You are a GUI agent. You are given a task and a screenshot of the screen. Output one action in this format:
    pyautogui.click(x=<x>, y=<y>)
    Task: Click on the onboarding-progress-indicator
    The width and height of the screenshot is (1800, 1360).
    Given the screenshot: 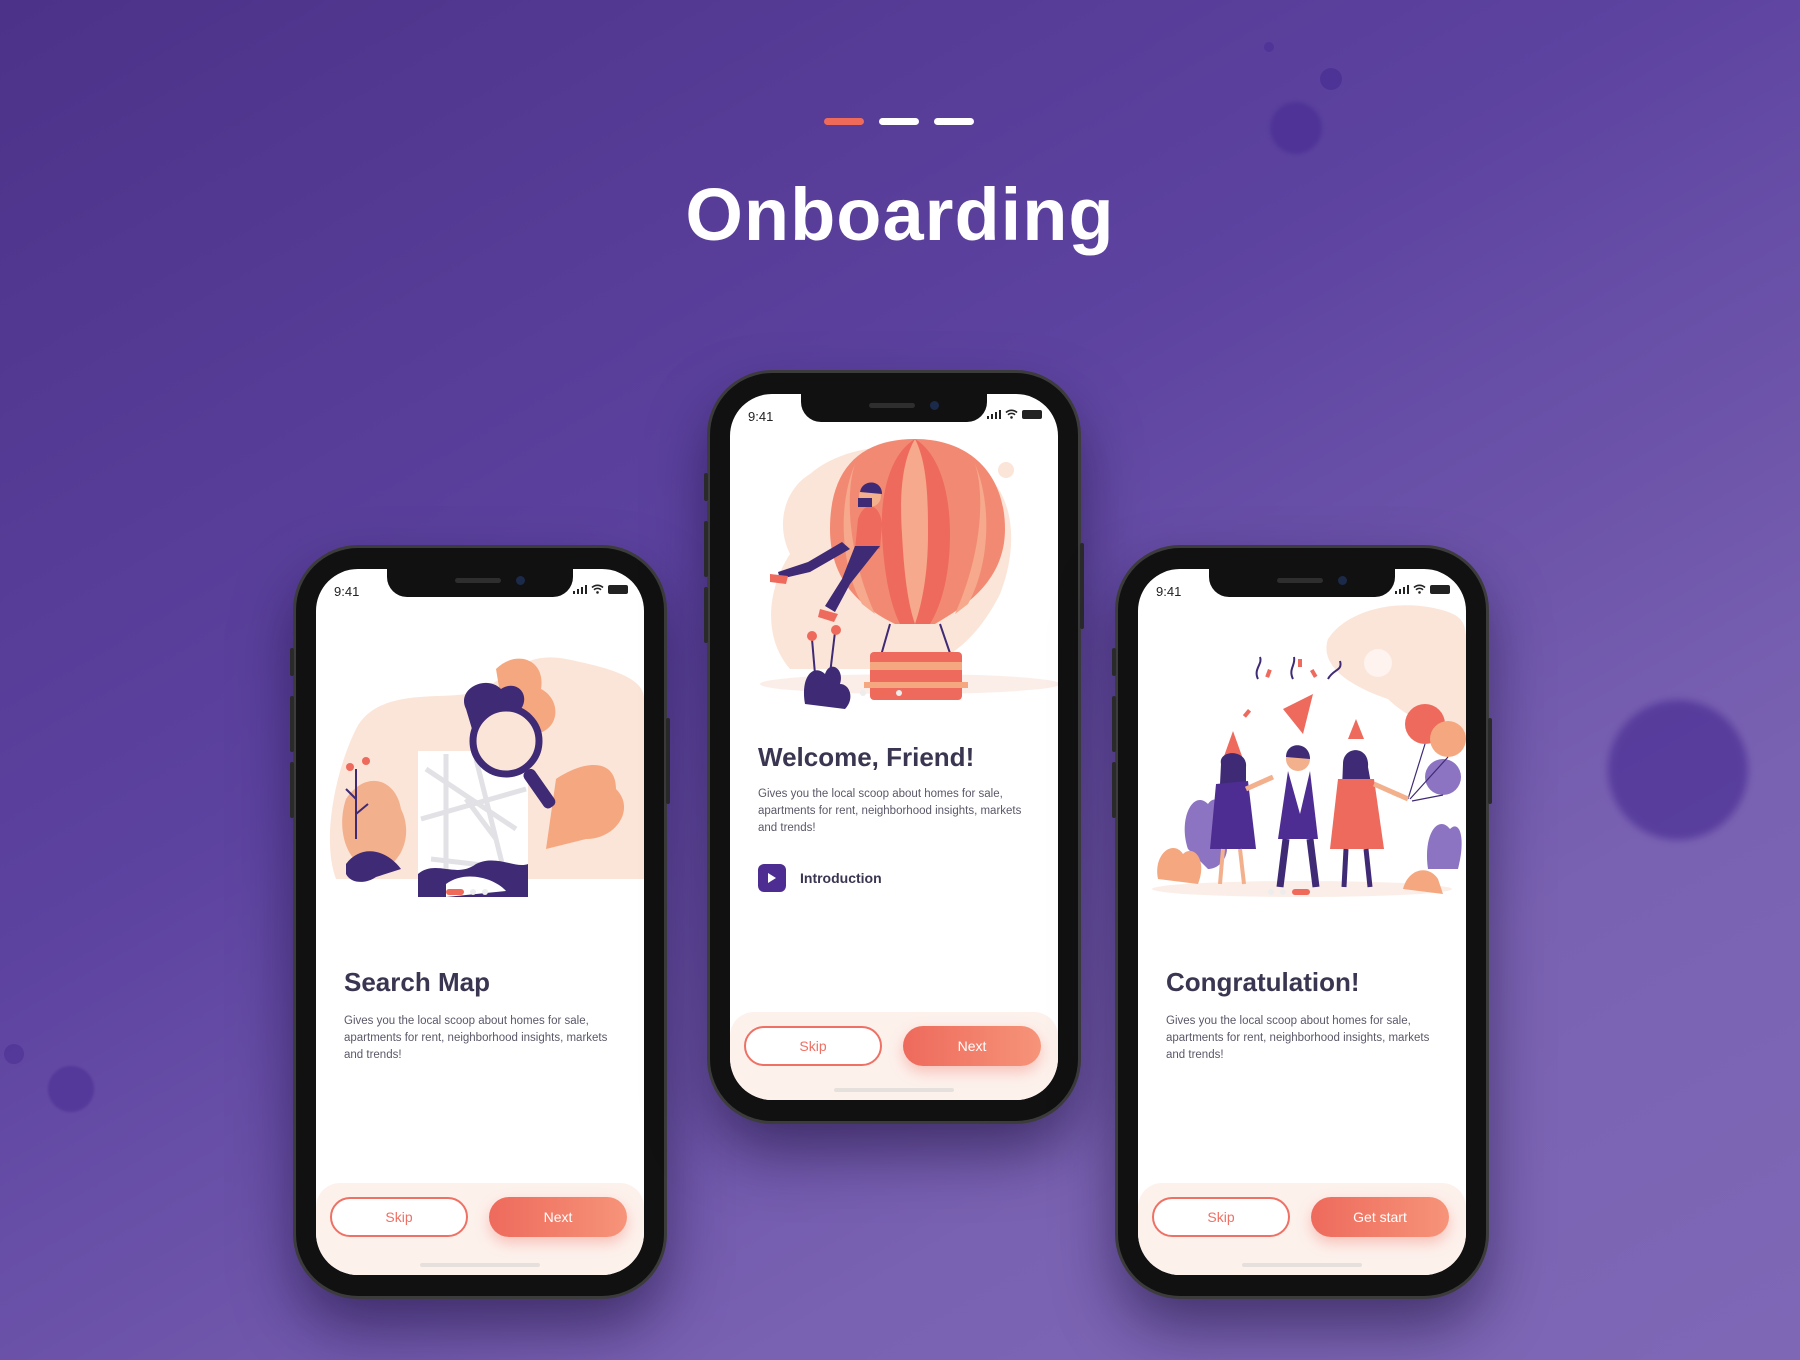 What is the action you would take?
    pyautogui.click(x=899, y=121)
    